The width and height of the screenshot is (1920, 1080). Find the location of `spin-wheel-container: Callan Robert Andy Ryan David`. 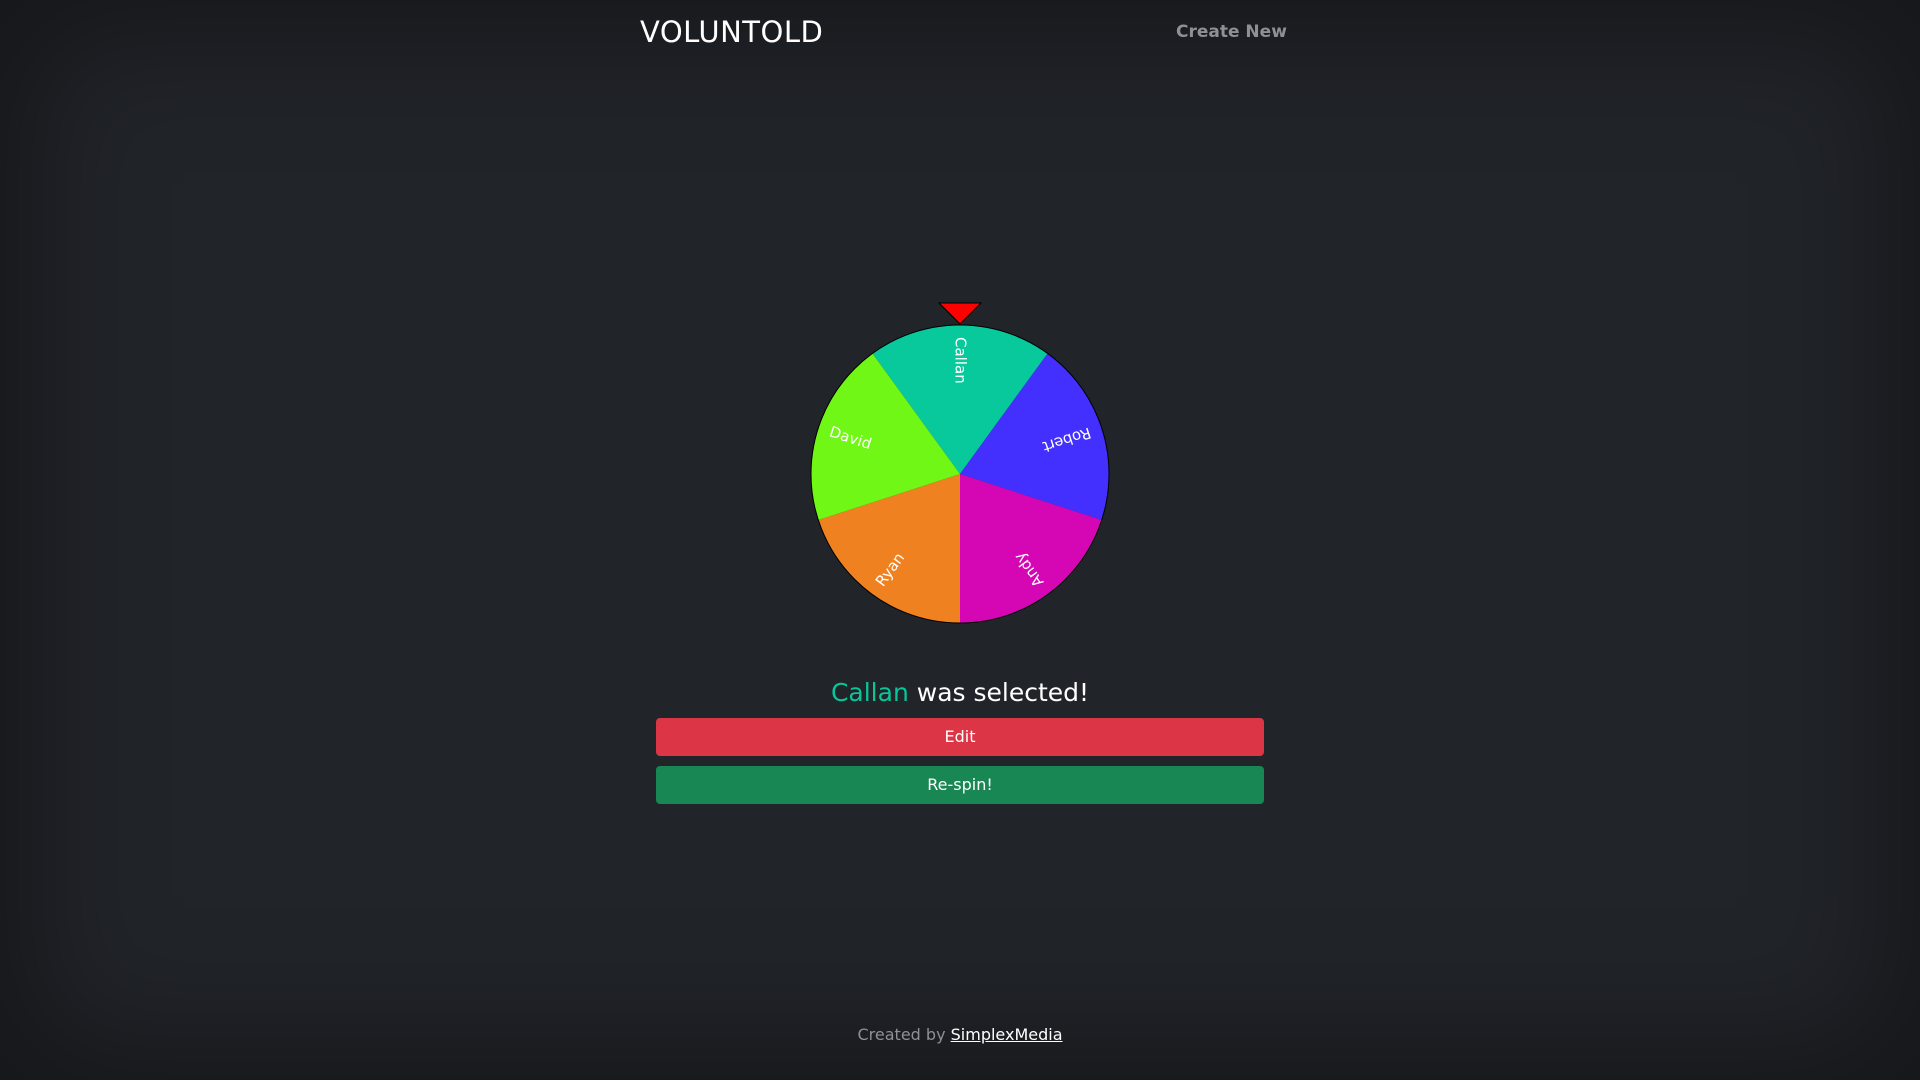

spin-wheel-container: Callan Robert Andy Ryan David is located at coordinates (960, 462).